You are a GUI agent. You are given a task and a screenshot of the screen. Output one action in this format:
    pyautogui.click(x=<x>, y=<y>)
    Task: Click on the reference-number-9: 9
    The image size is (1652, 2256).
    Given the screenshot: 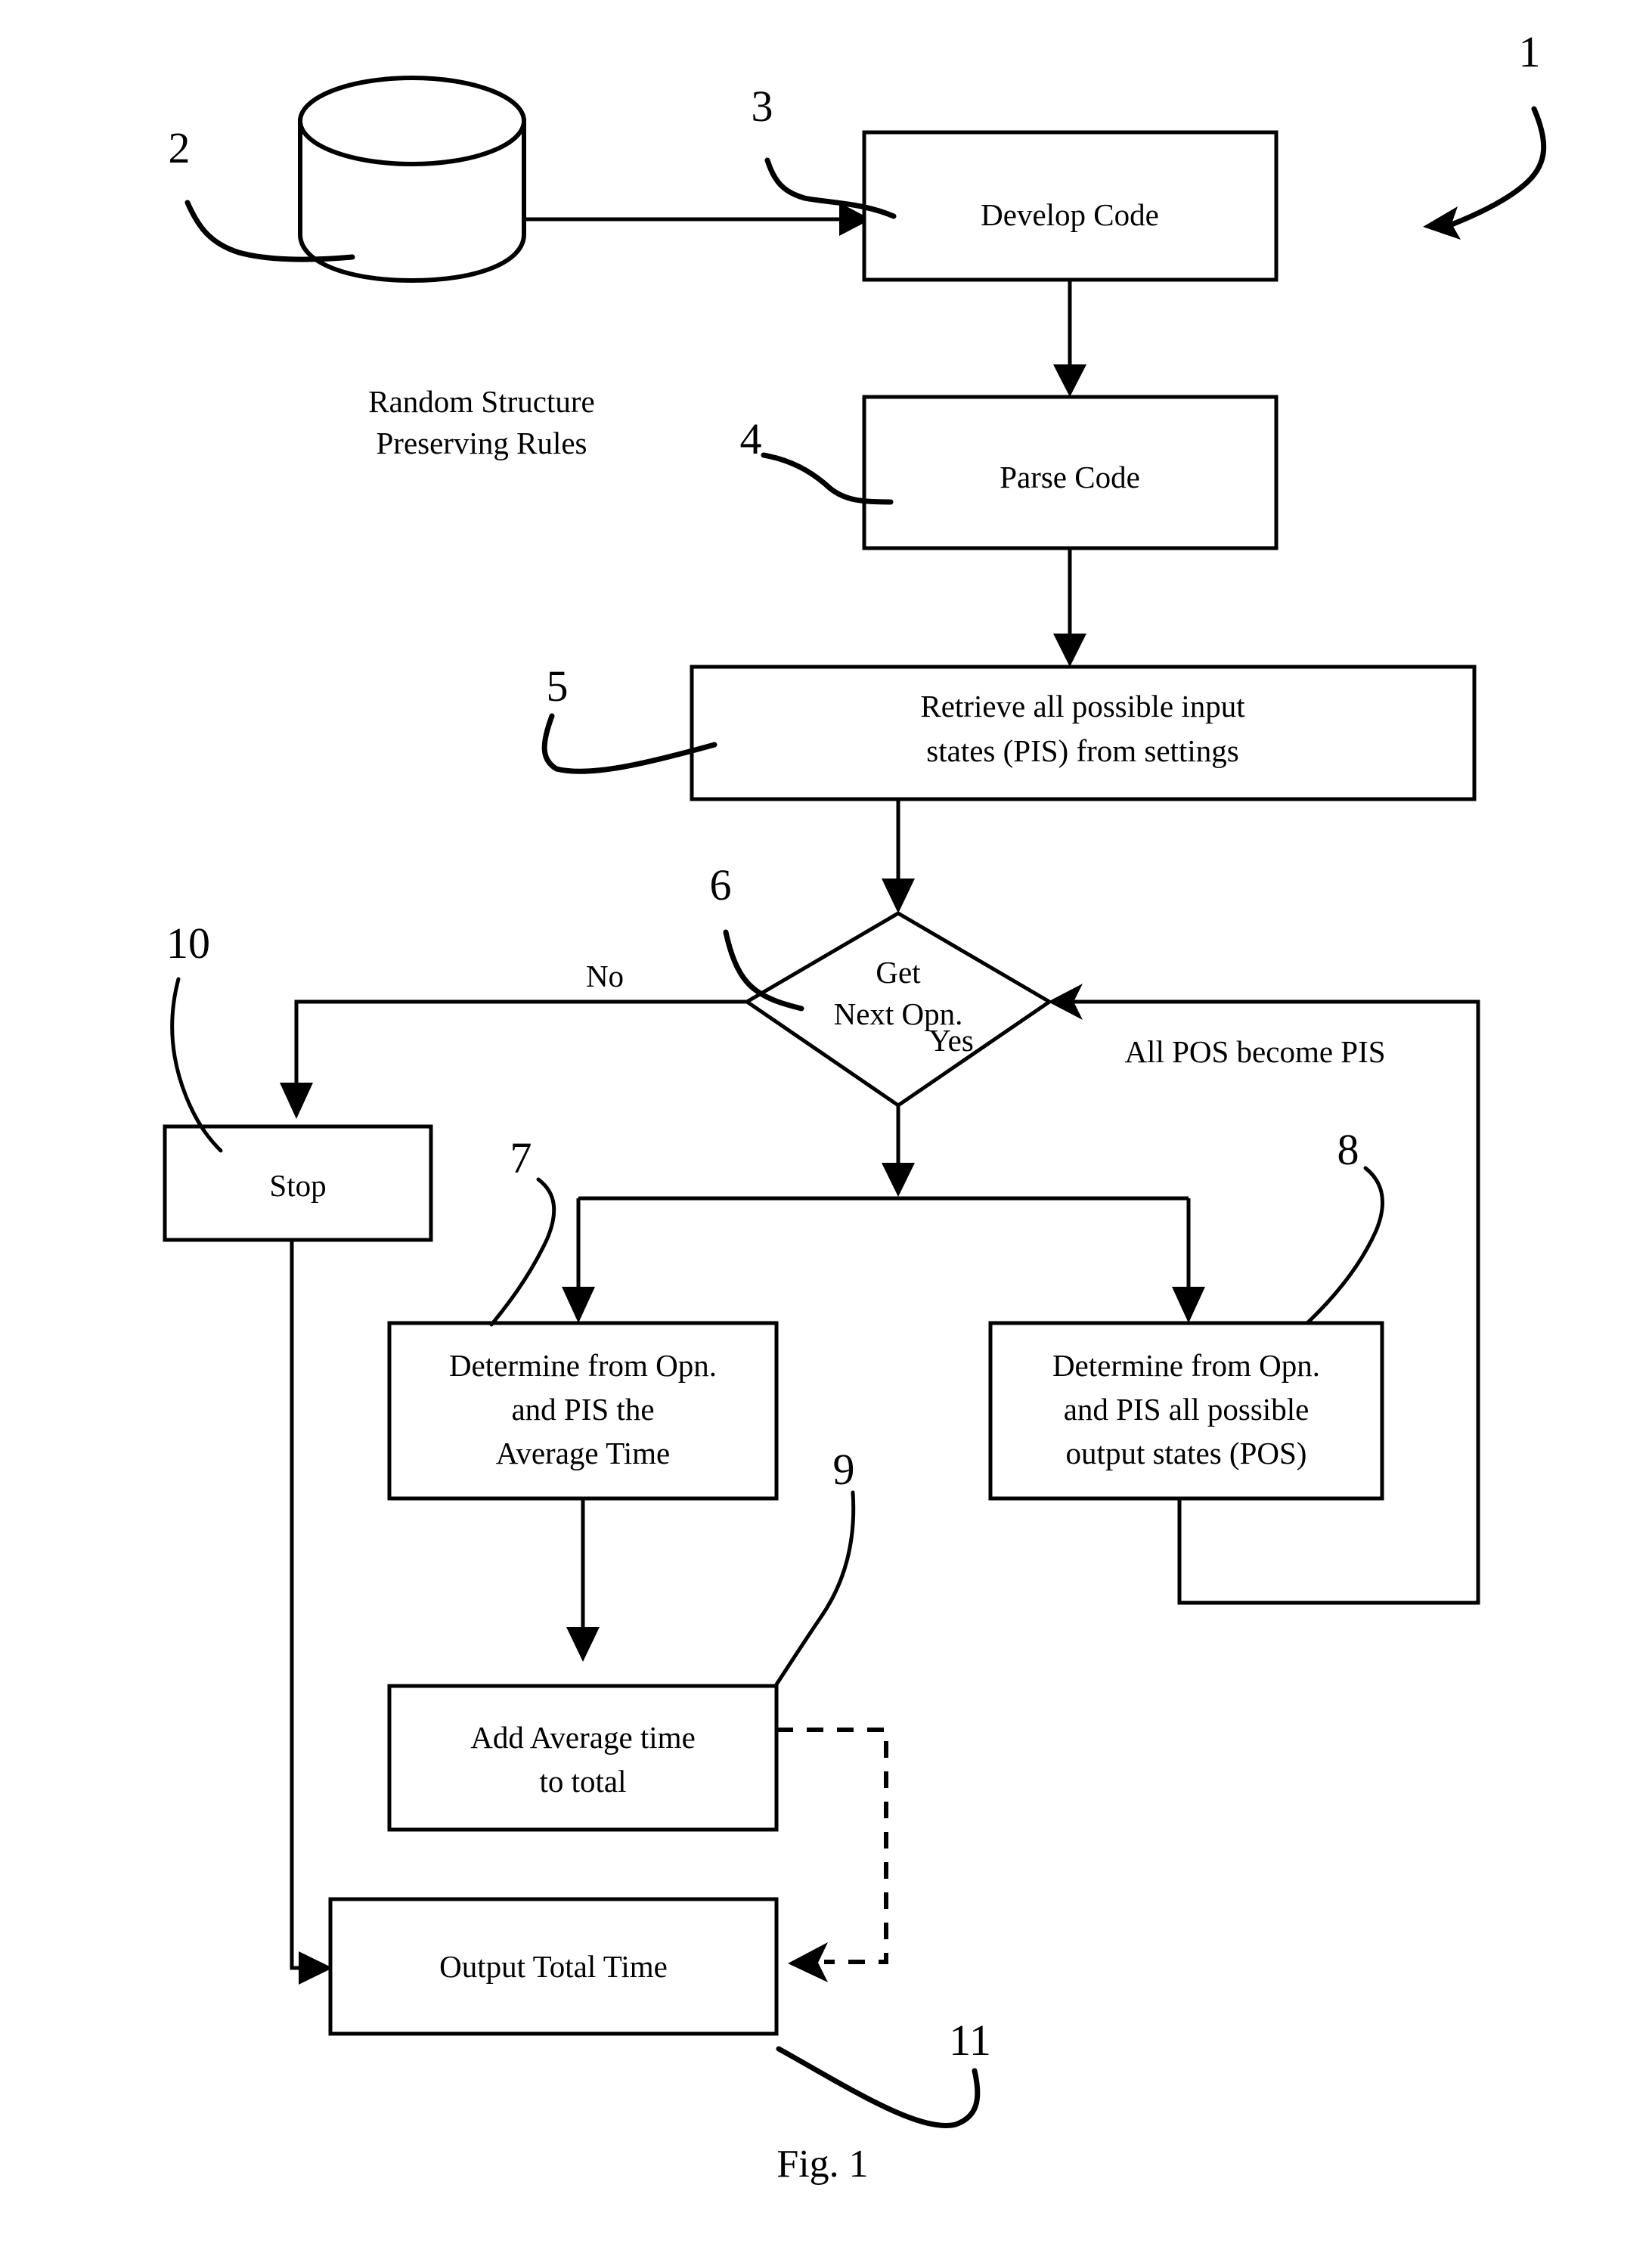 What is the action you would take?
    pyautogui.click(x=844, y=1469)
    